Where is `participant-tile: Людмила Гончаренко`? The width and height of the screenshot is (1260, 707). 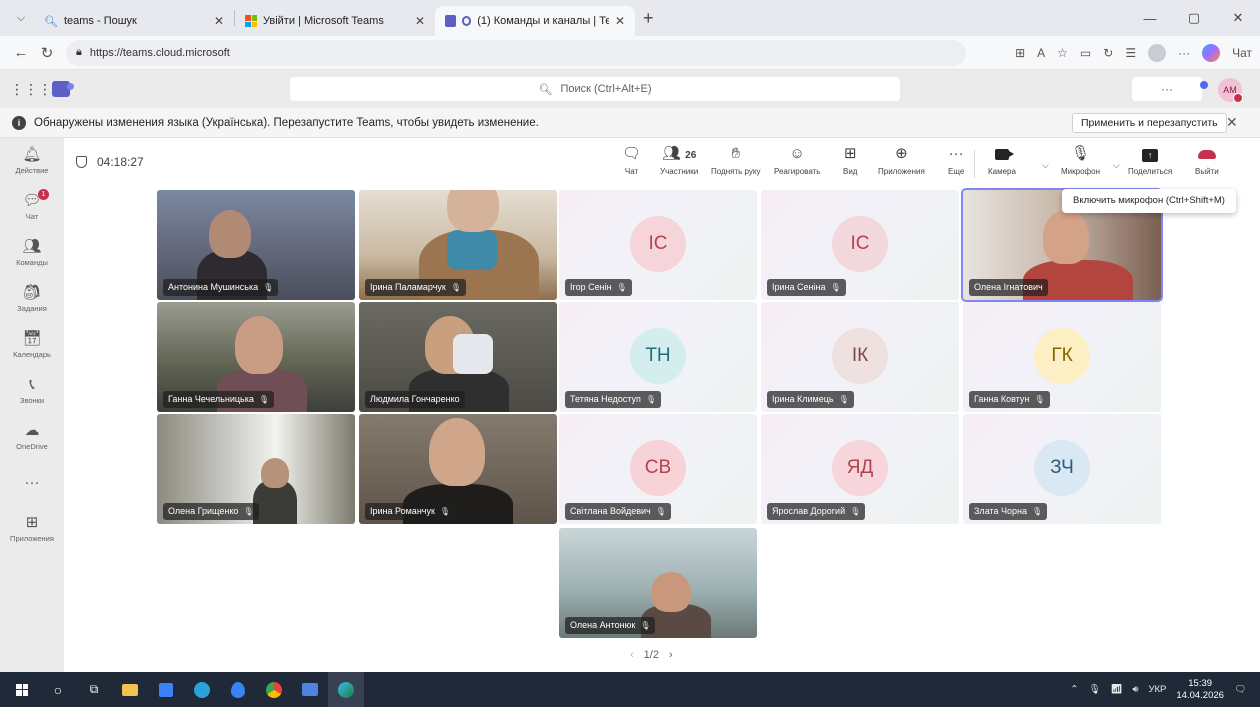
participant-tile: Людмила Гончаренко is located at coordinates (458, 357).